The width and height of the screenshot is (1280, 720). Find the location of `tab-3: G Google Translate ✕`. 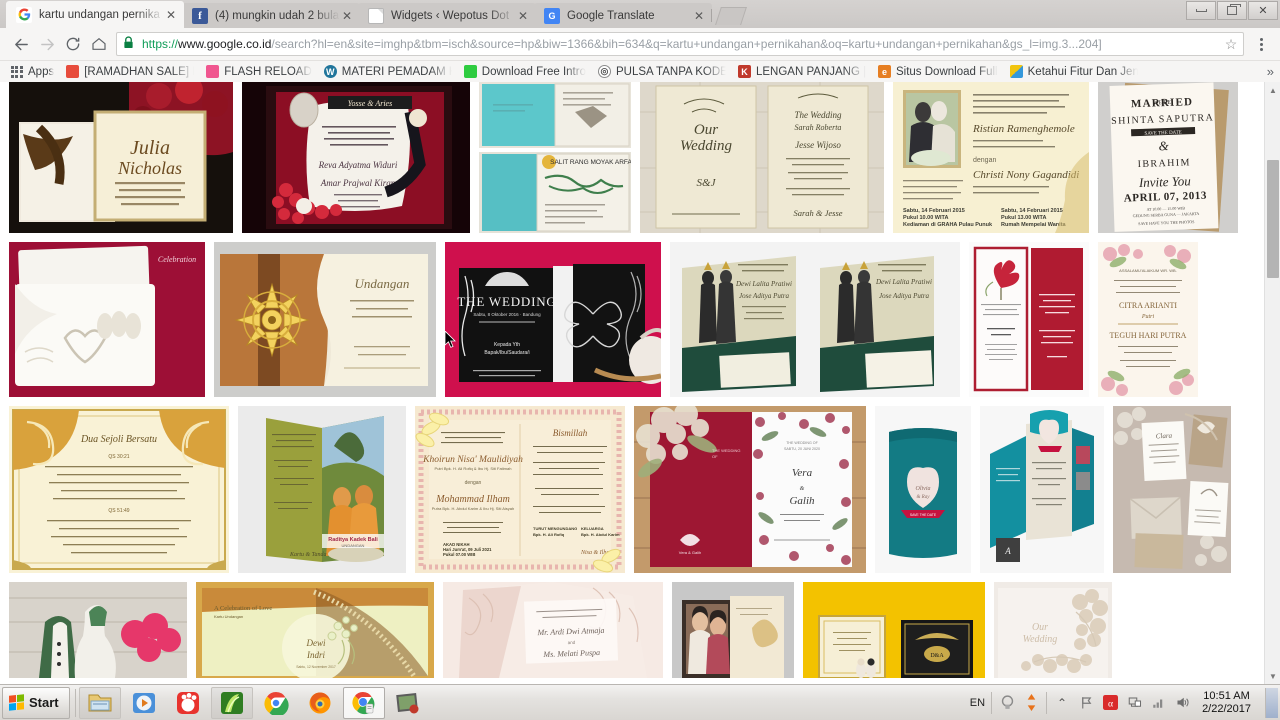

tab-3: G Google Translate ✕ is located at coordinates (623, 15).